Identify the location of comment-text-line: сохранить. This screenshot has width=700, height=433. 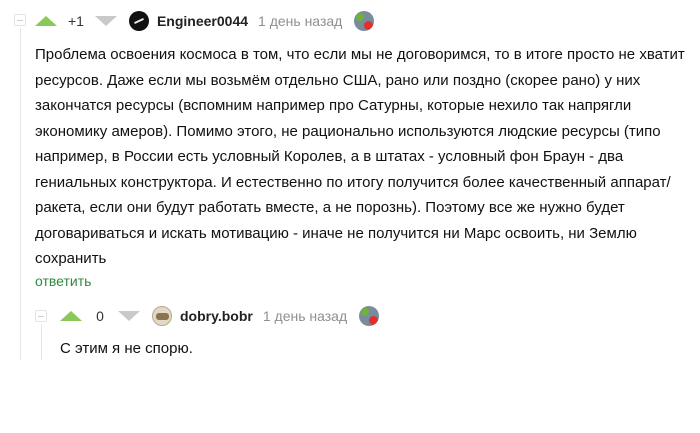
(71, 258).